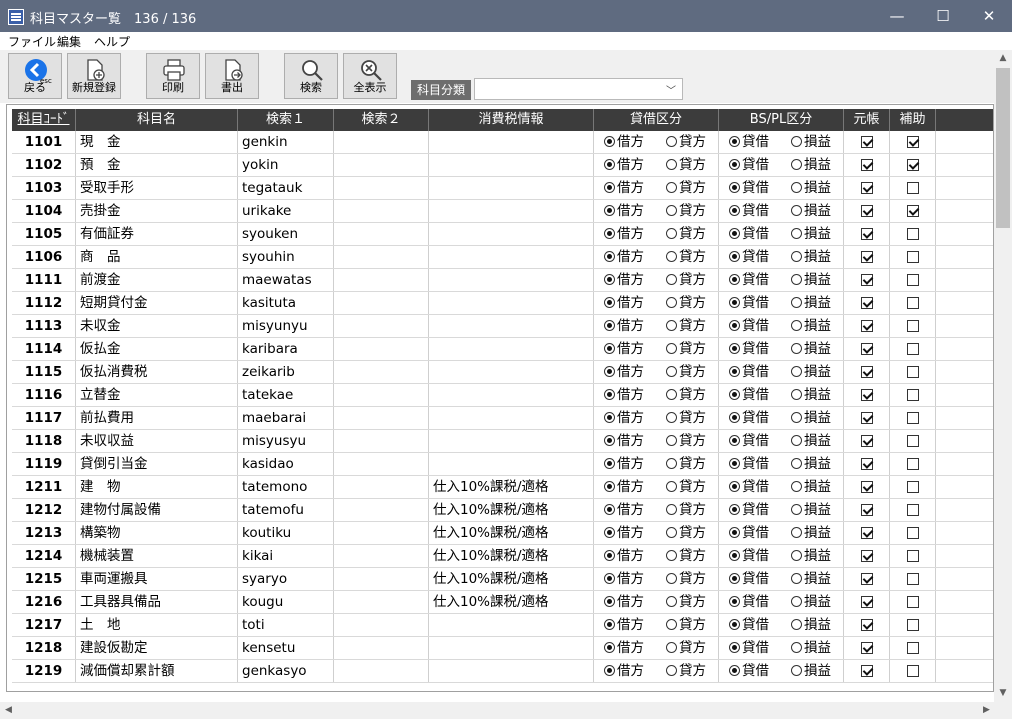 This screenshot has width=1012, height=719. Describe the element at coordinates (286, 395) in the screenshot. I see `search1: tatekae` at that location.